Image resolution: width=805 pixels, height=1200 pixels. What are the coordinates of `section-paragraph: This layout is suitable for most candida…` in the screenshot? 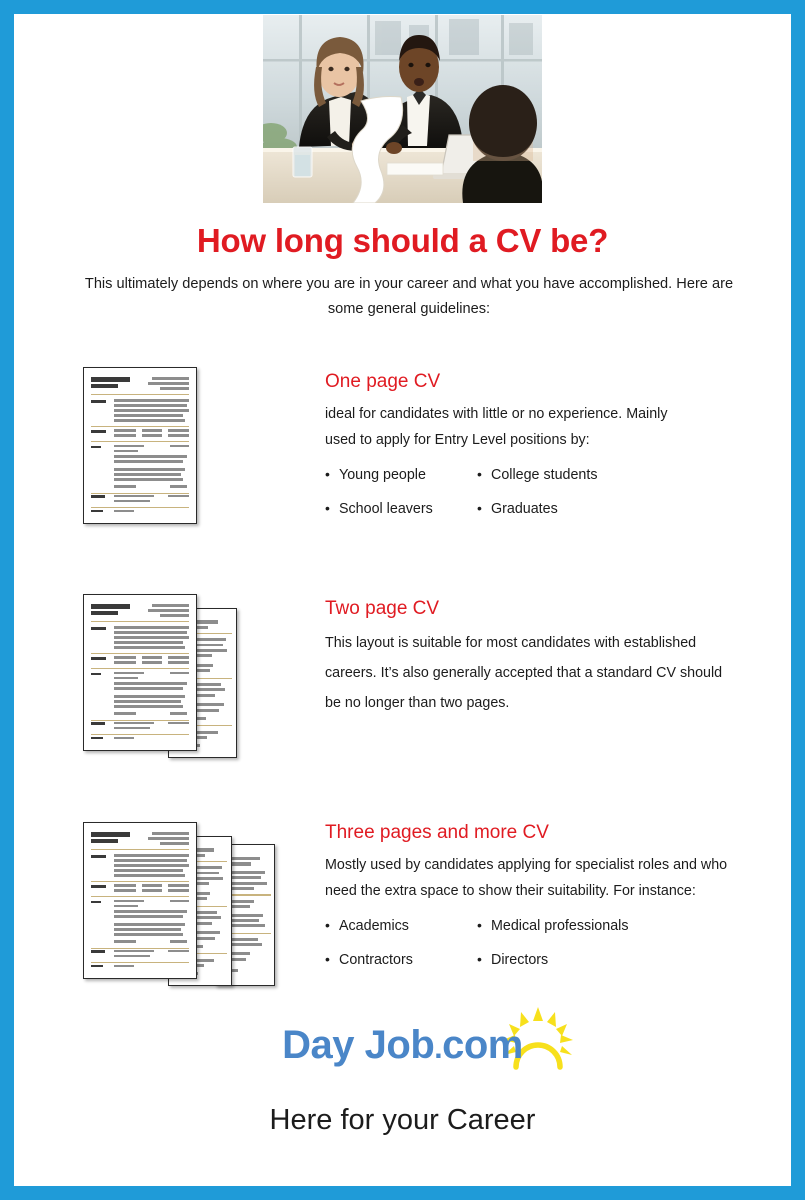 It's located at (524, 673).